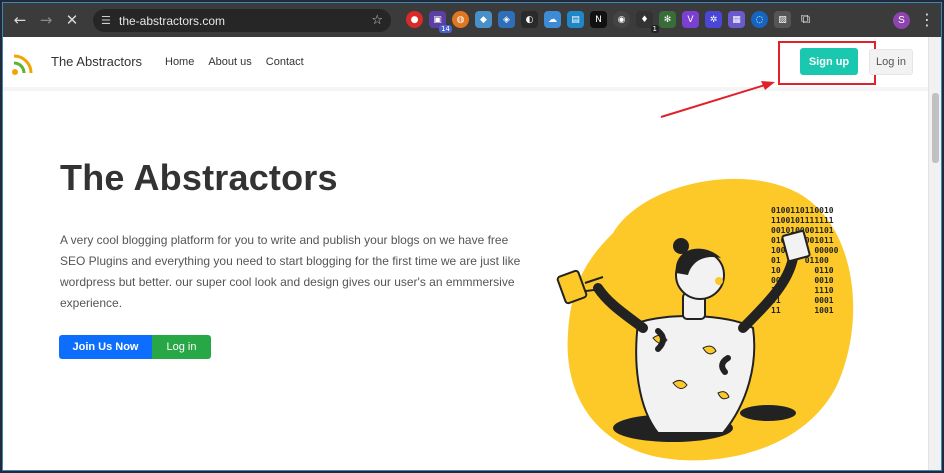  I want to click on chat-extension-icon: ◆, so click(483, 19).